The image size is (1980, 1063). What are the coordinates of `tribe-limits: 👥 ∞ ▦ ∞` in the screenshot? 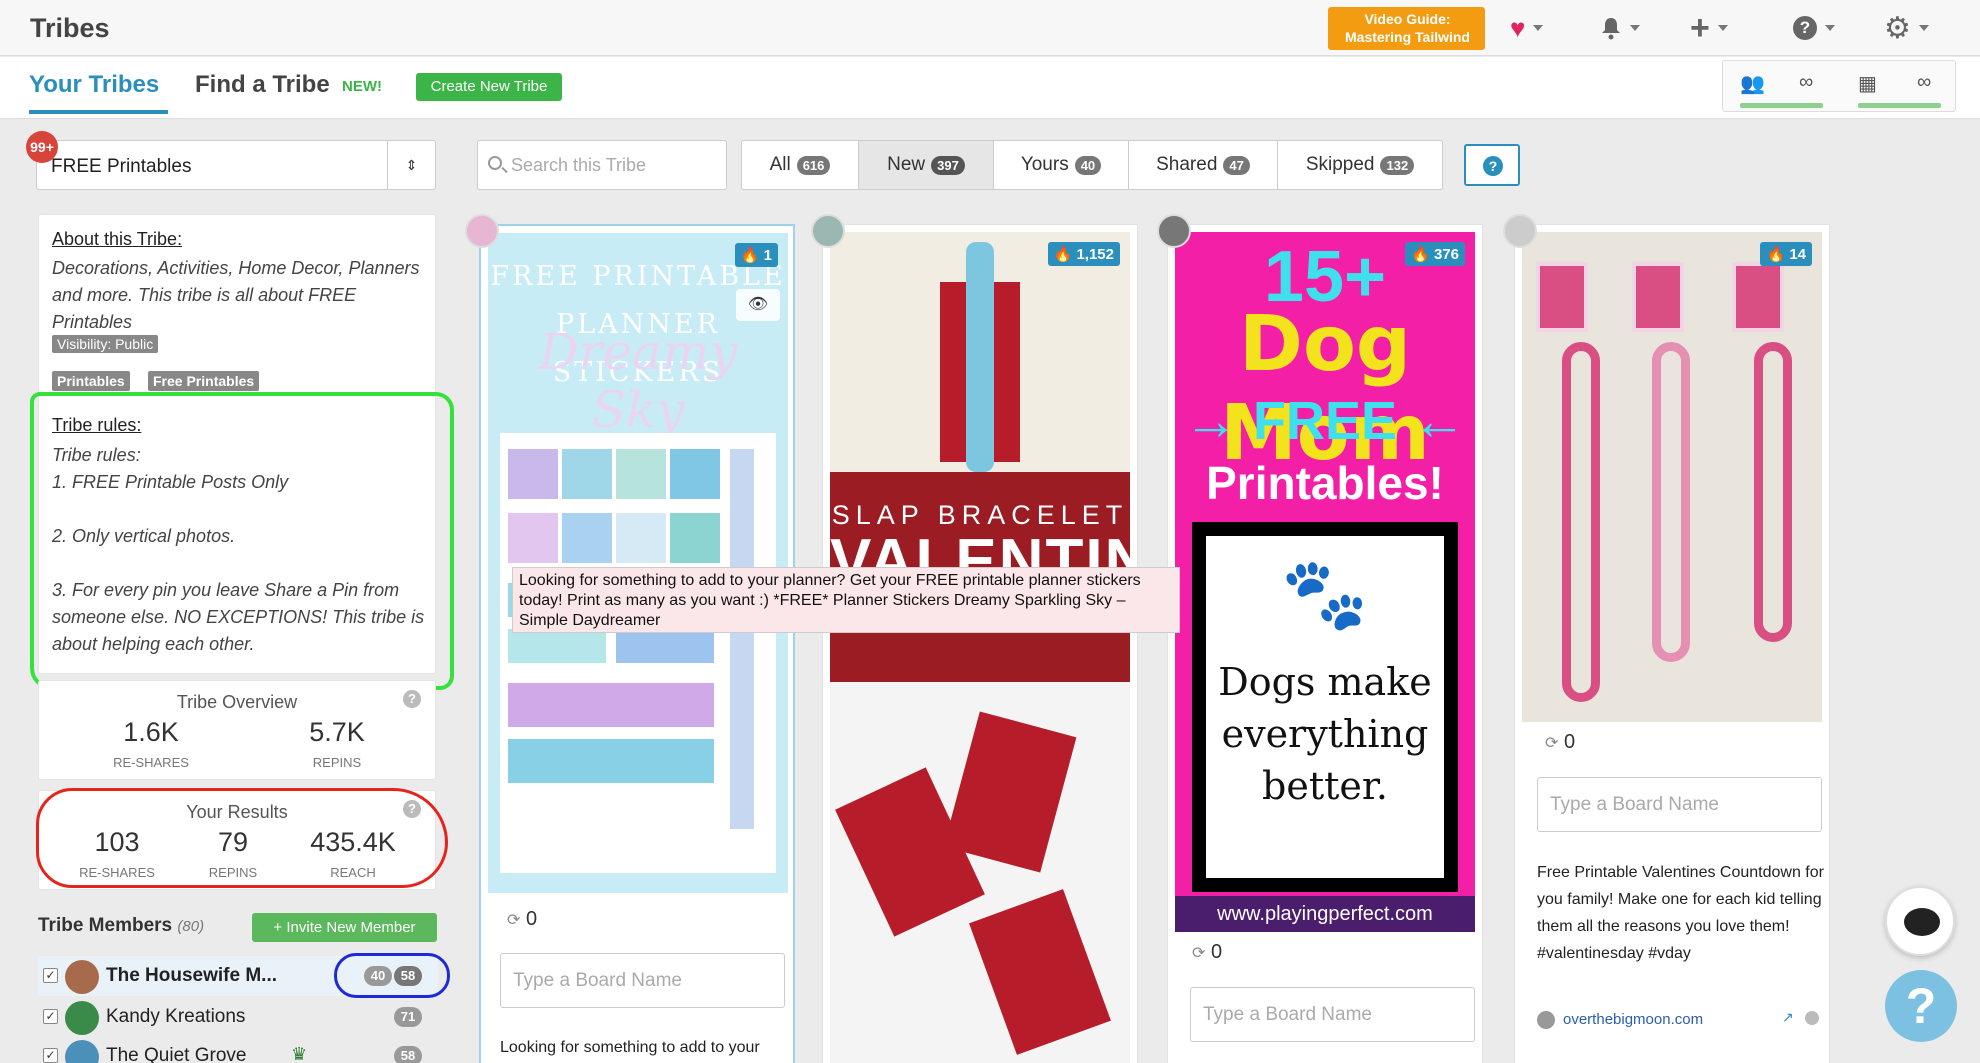 It's located at (1839, 86).